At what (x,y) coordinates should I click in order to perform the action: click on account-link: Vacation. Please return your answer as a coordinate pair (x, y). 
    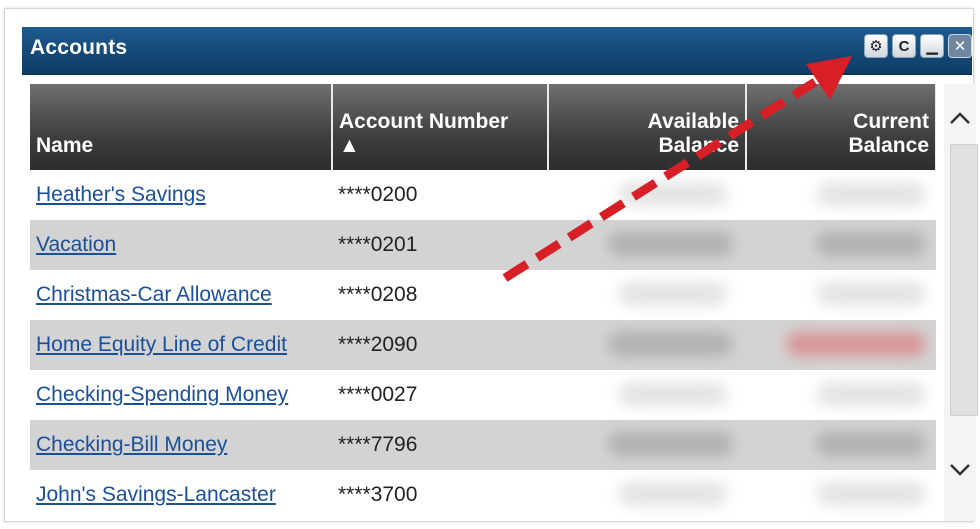
    Looking at the image, I should click on (76, 244).